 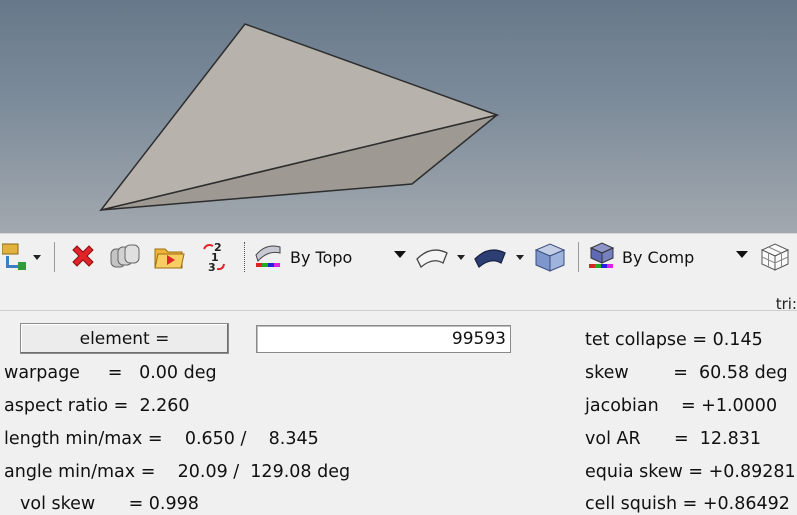 What do you see at coordinates (269, 257) in the screenshot?
I see `topo-surface-icon` at bounding box center [269, 257].